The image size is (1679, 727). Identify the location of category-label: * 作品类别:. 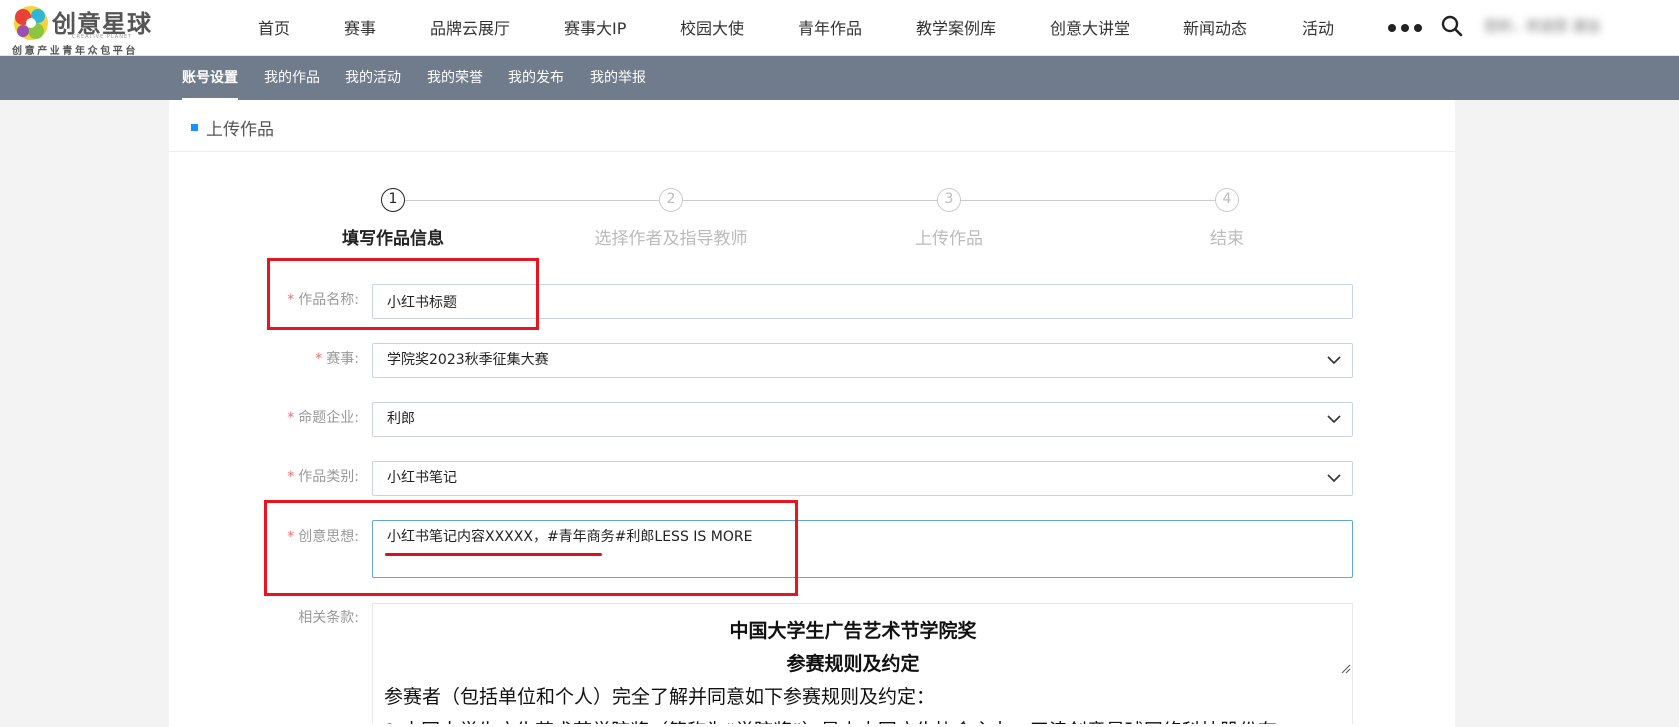
(323, 477).